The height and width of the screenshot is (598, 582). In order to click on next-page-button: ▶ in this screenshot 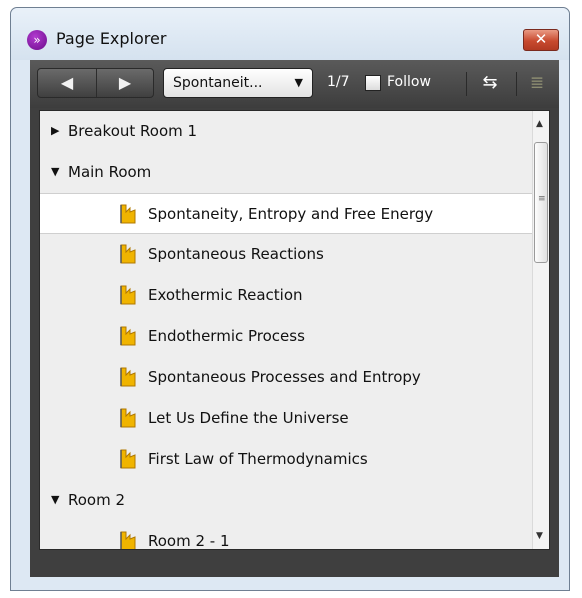, I will do `click(125, 83)`.